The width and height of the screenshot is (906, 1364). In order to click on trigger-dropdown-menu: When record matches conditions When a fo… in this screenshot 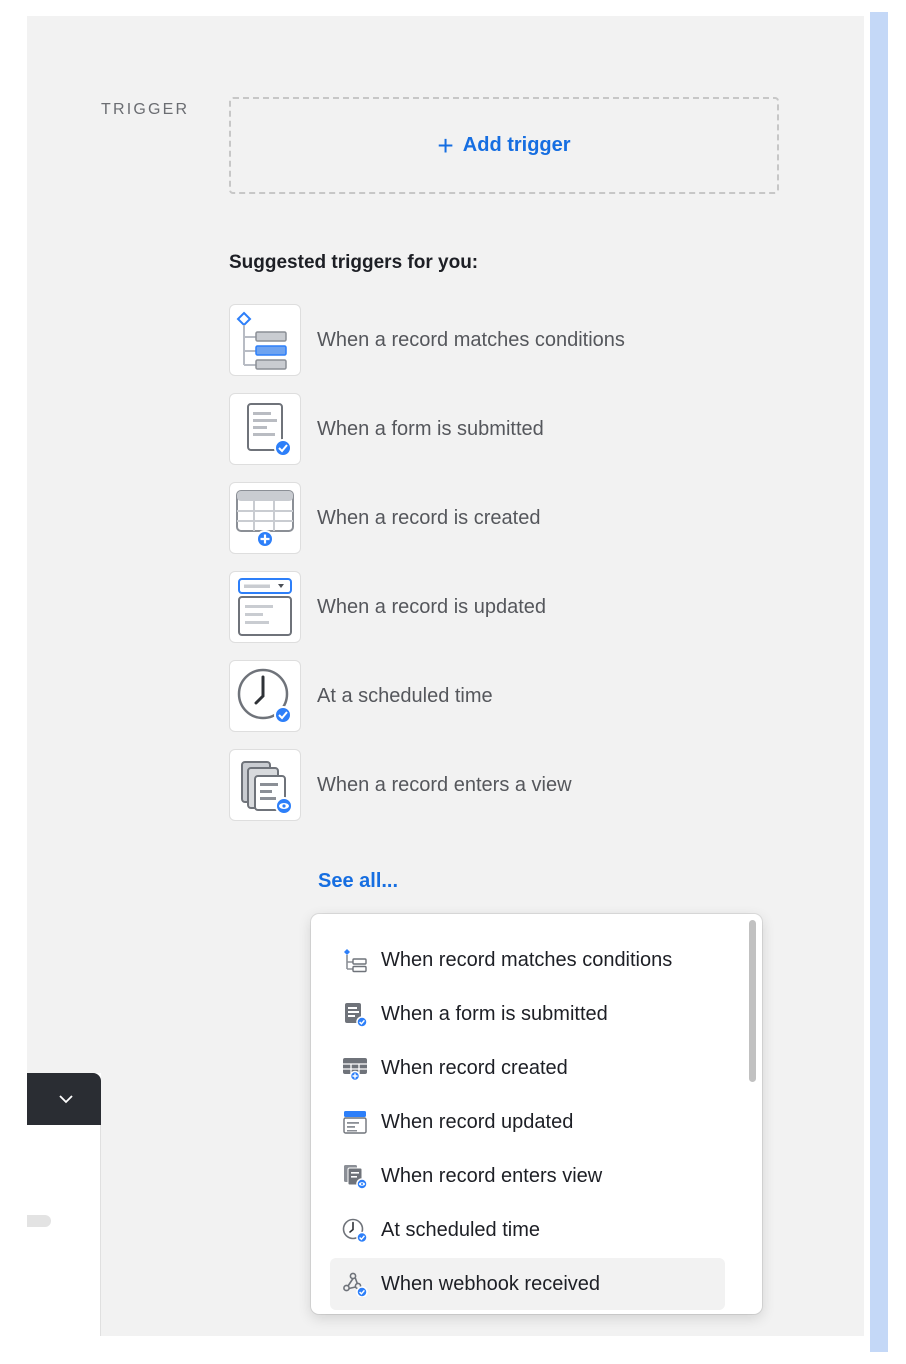, I will do `click(536, 1114)`.